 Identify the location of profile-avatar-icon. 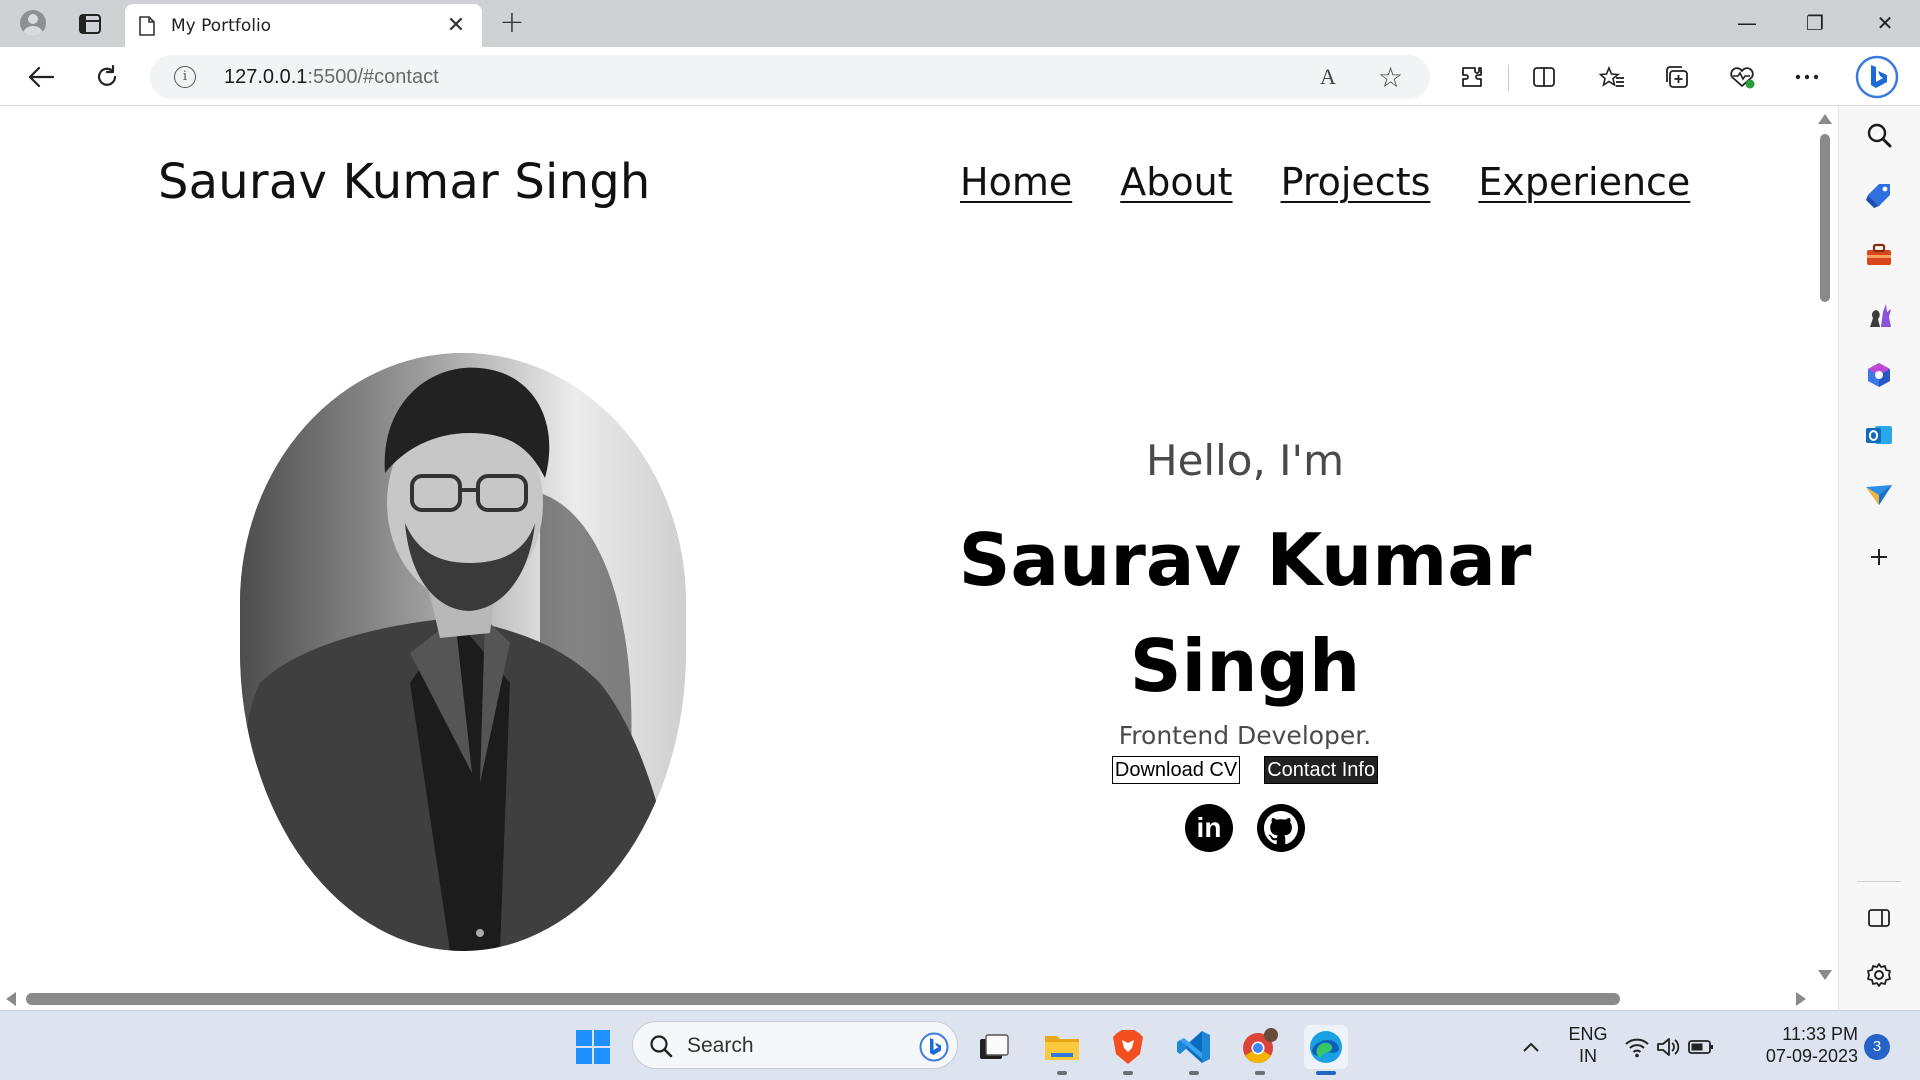
(33, 23).